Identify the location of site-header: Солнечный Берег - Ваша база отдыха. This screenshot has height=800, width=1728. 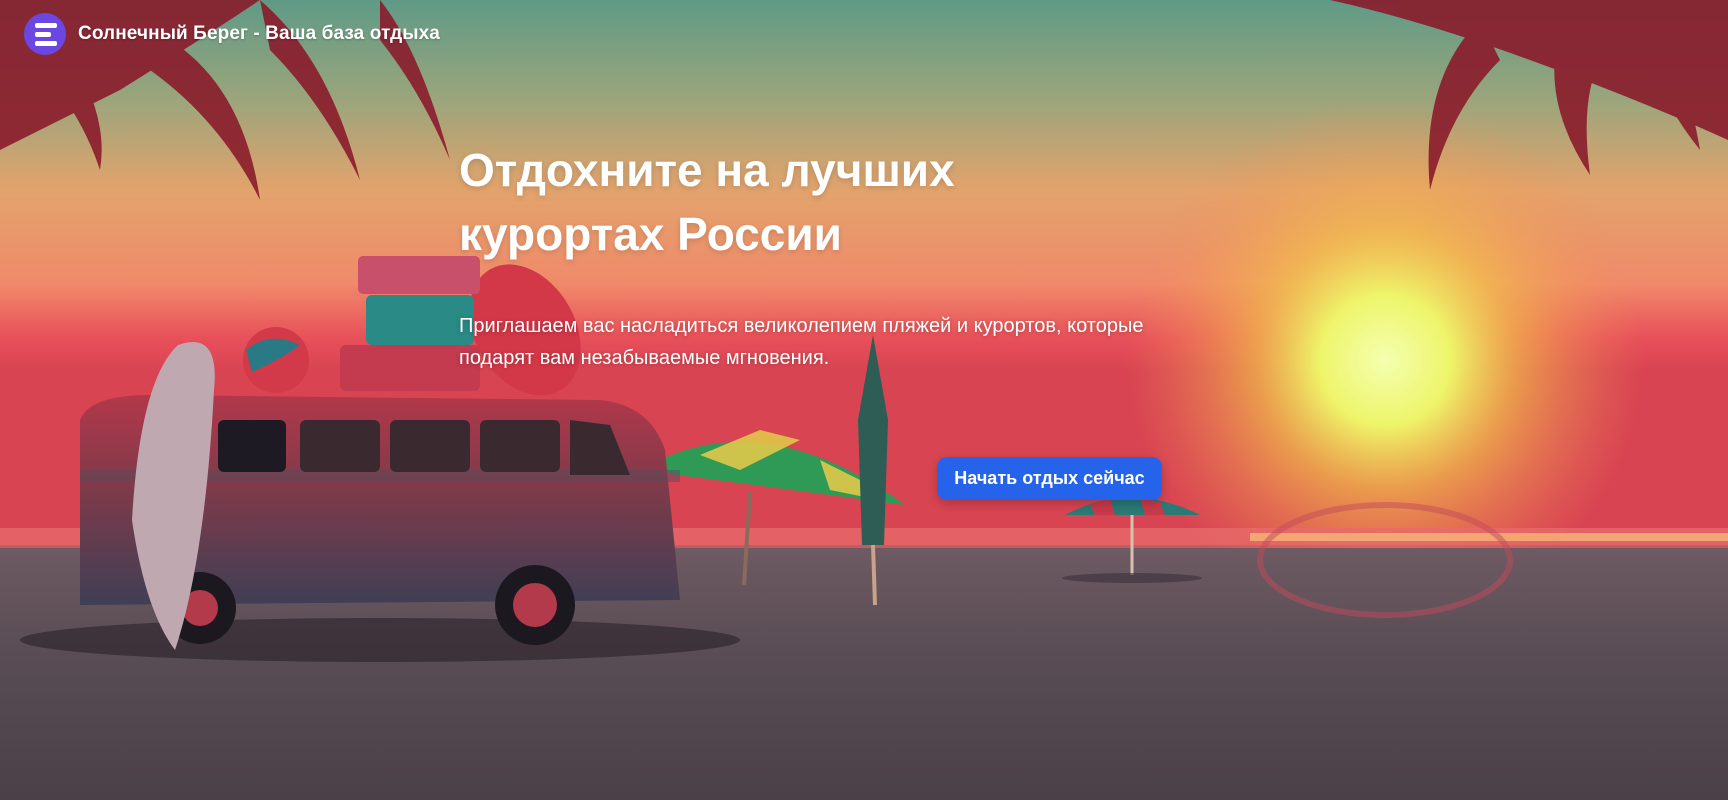
(232, 34).